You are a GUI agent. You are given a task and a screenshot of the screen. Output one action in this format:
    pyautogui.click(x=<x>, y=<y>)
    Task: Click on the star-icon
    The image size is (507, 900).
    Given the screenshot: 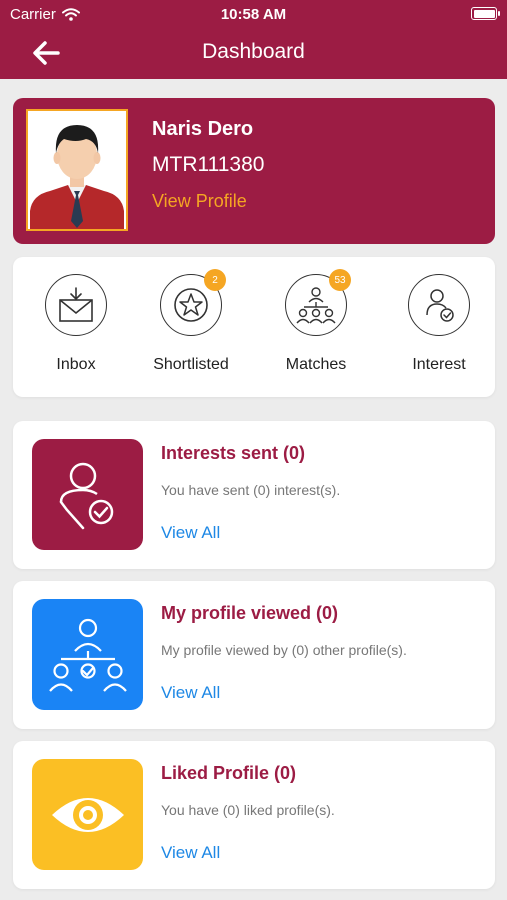 What is the action you would take?
    pyautogui.click(x=191, y=305)
    